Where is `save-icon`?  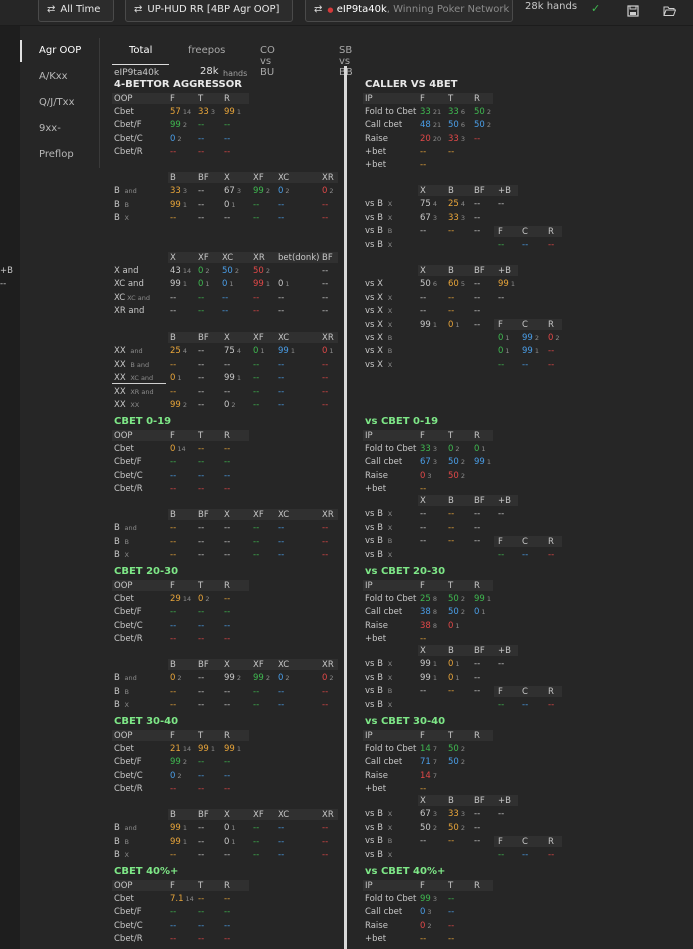
save-icon is located at coordinates (633, 11).